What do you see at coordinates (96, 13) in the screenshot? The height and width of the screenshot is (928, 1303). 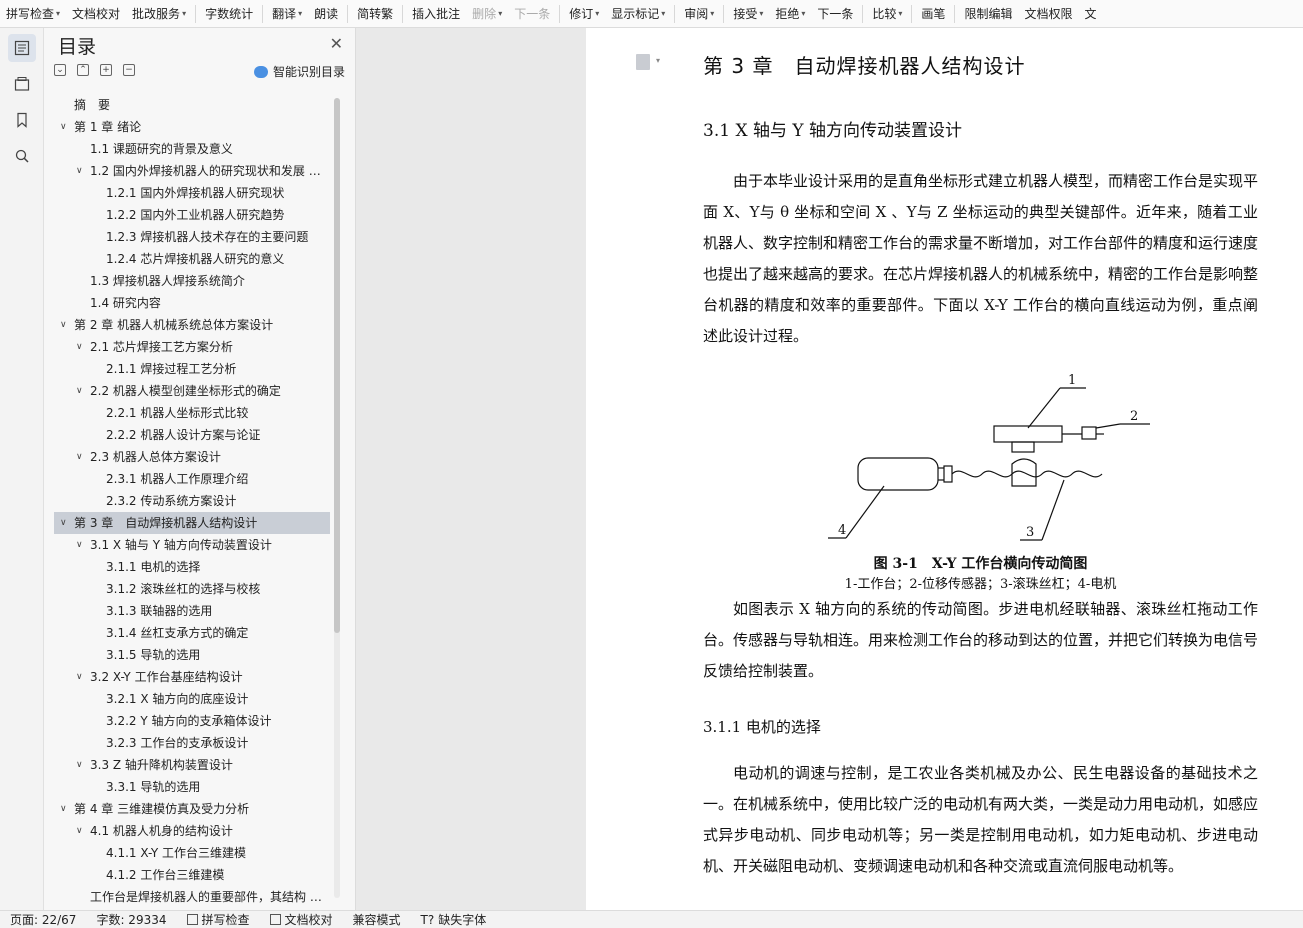 I see `ribbon-button-1: 文档校对` at bounding box center [96, 13].